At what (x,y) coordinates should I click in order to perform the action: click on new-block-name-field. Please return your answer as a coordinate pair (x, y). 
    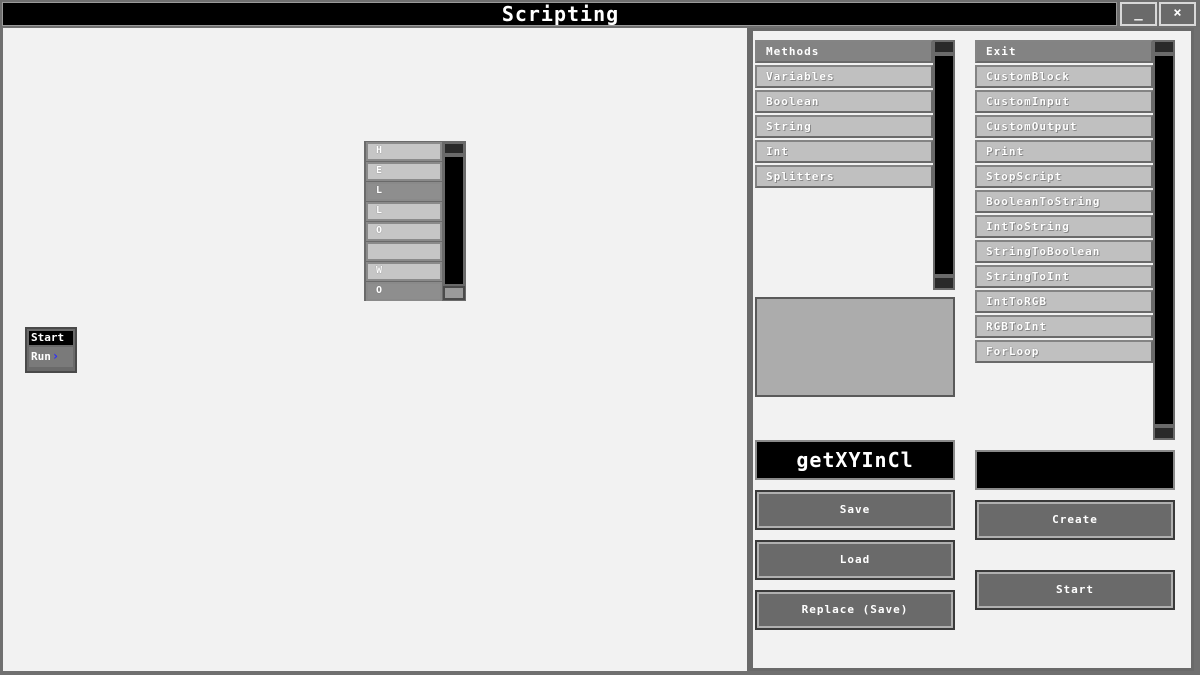
    Looking at the image, I should click on (1075, 470).